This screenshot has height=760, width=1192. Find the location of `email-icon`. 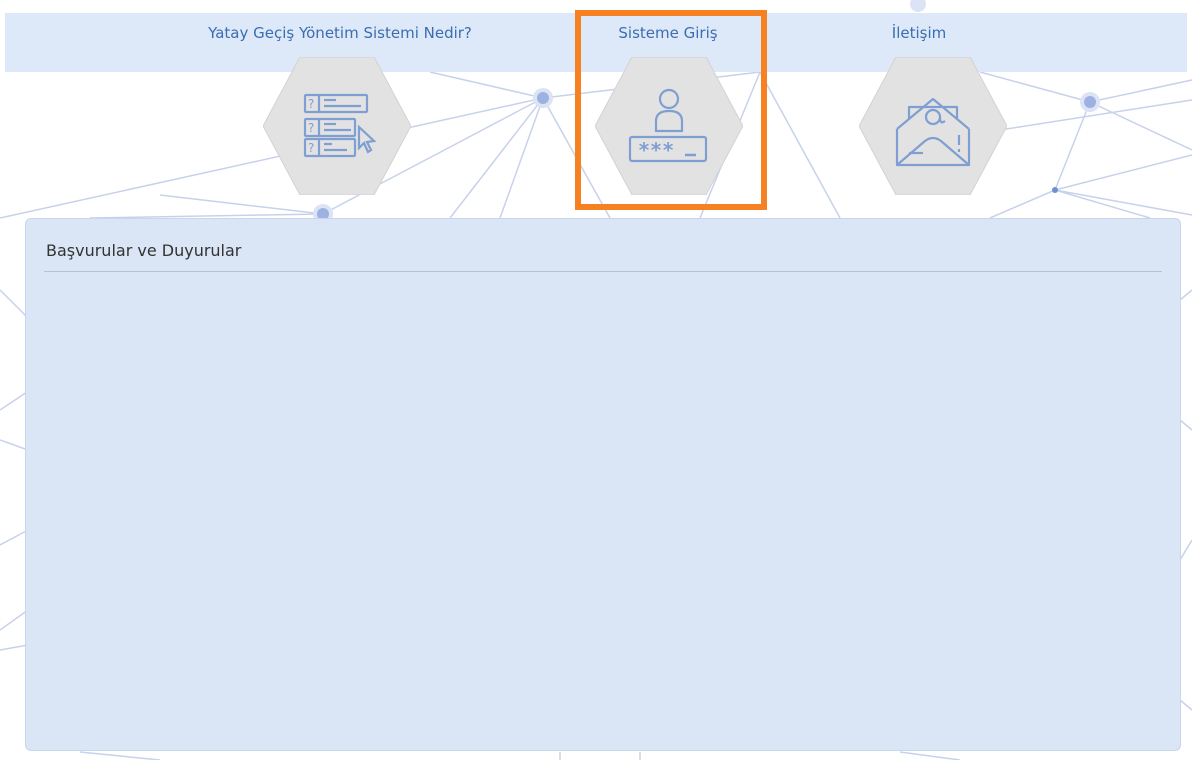

email-icon is located at coordinates (933, 126).